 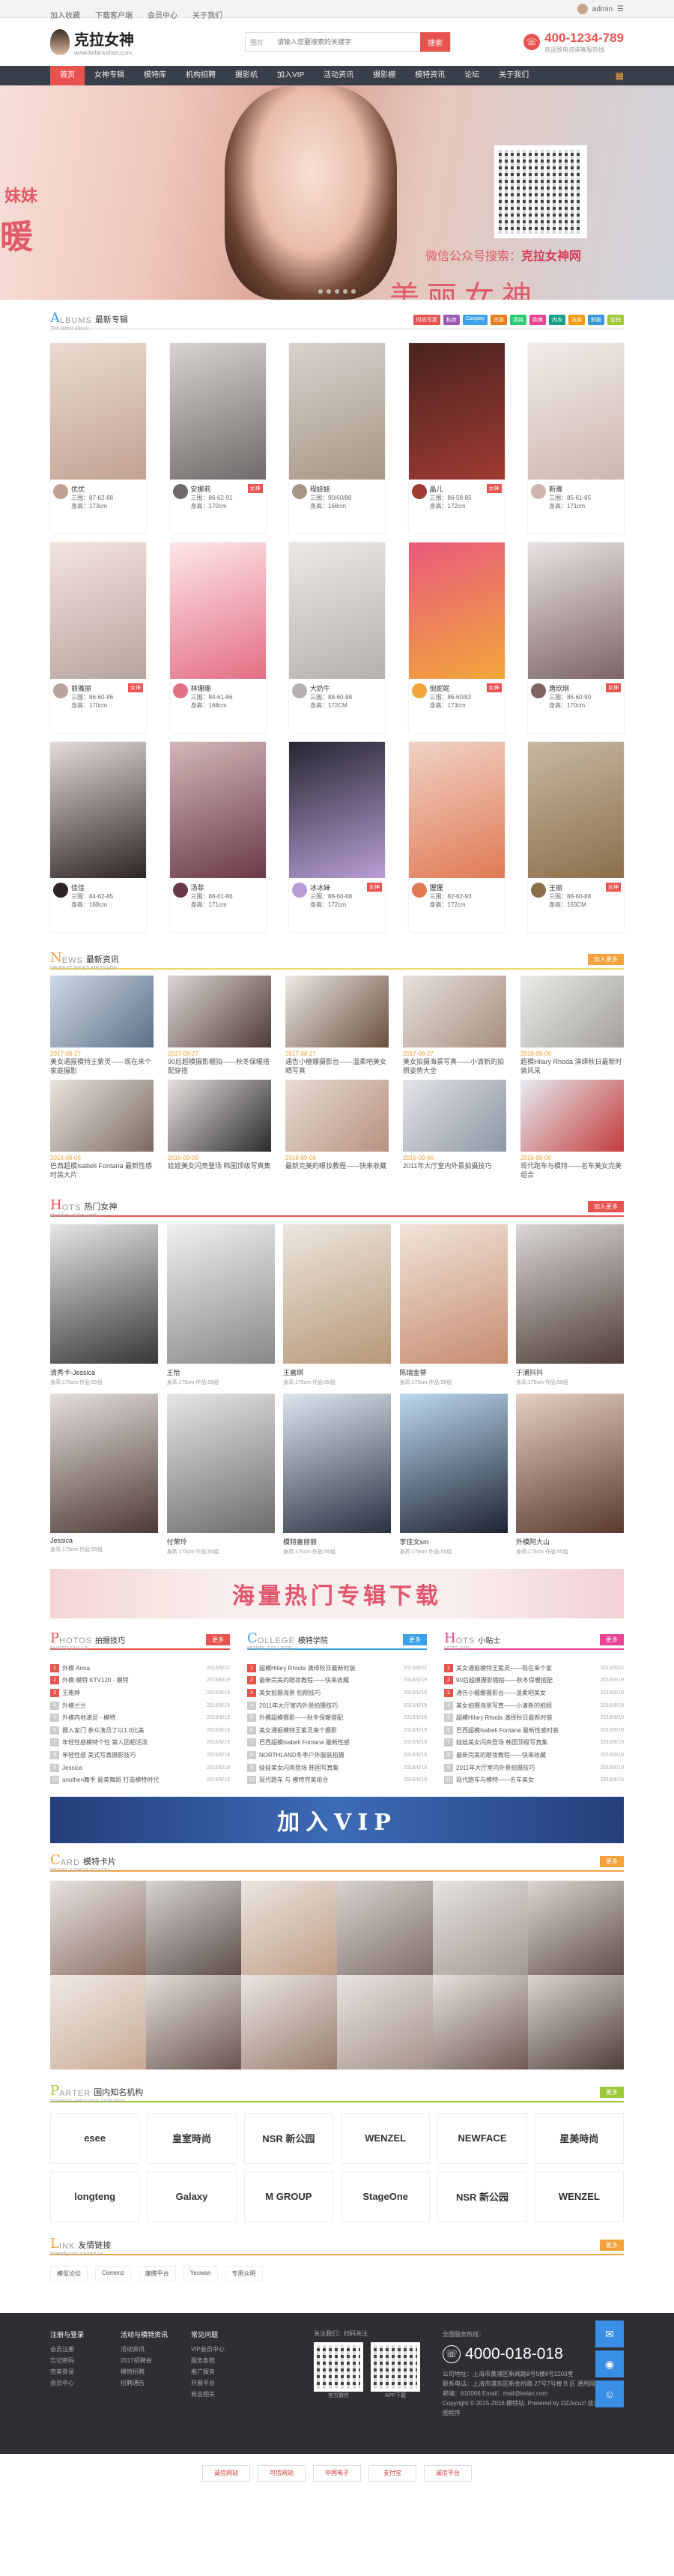 What do you see at coordinates (454, 1129) in the screenshot?
I see `news-card: 2016-09-06 2011年大厅室内外景拍摄技巧` at bounding box center [454, 1129].